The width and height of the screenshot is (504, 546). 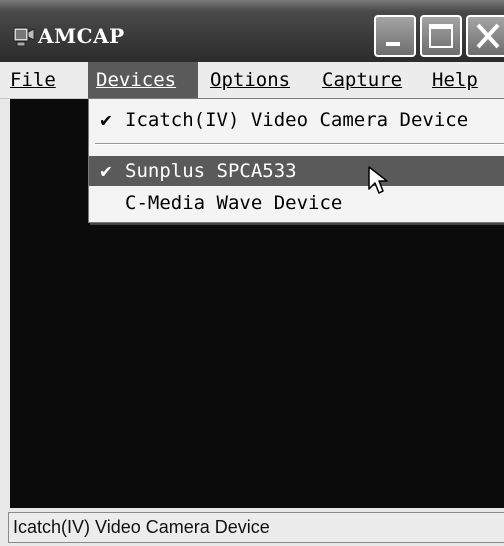 What do you see at coordinates (393, 44) in the screenshot?
I see `minimize-icon` at bounding box center [393, 44].